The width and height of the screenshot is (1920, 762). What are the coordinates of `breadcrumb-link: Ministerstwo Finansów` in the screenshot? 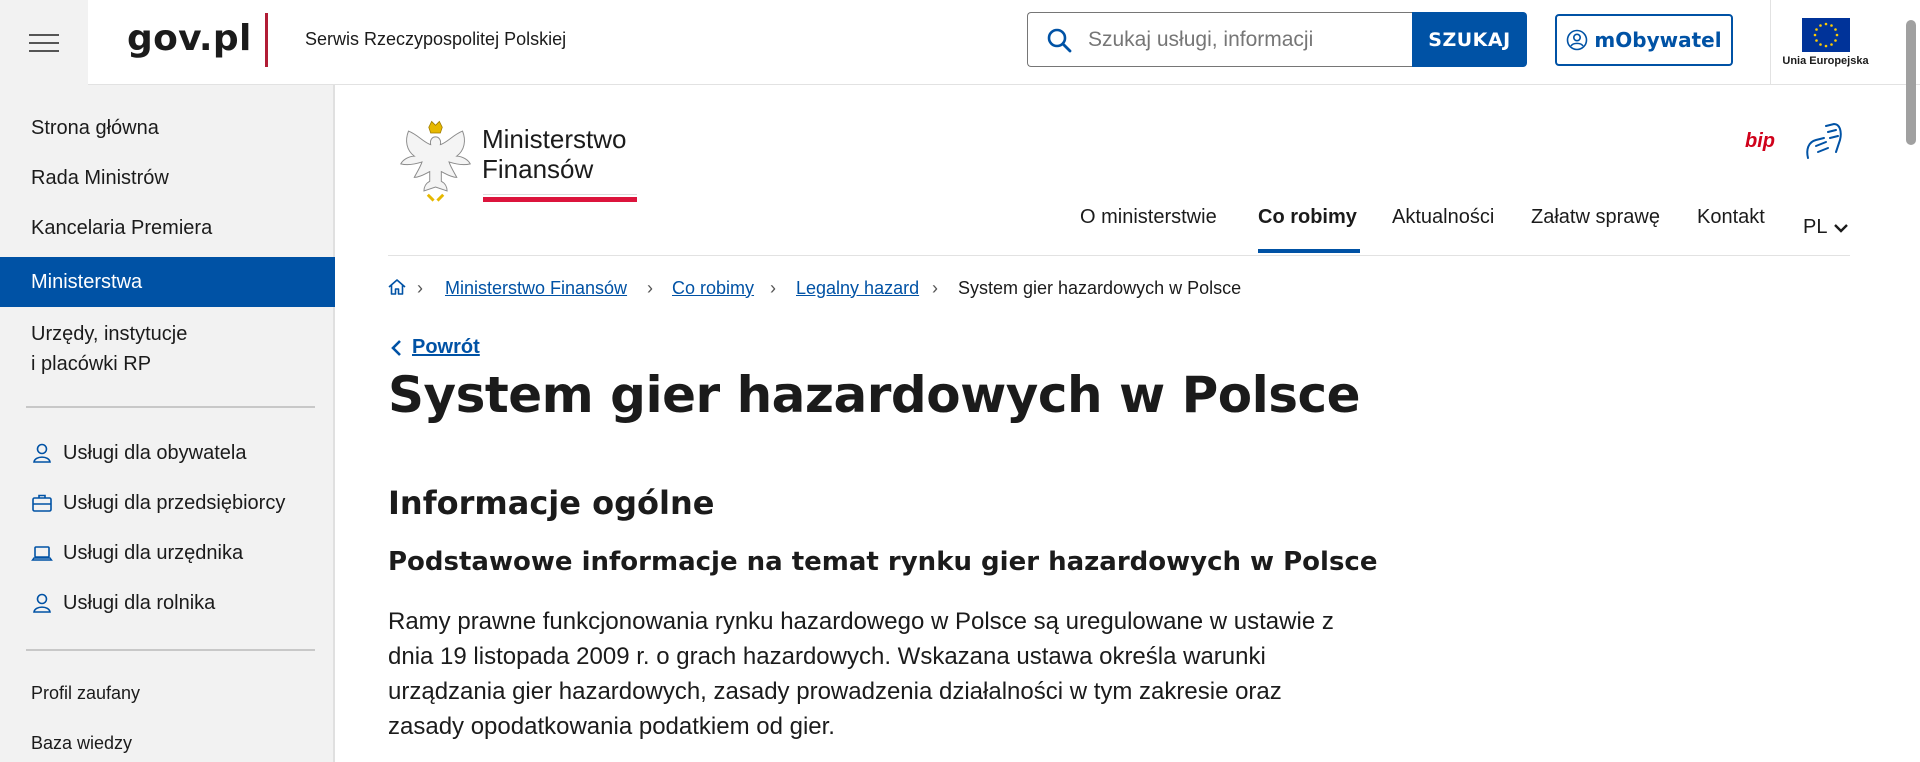 It's located at (536, 288).